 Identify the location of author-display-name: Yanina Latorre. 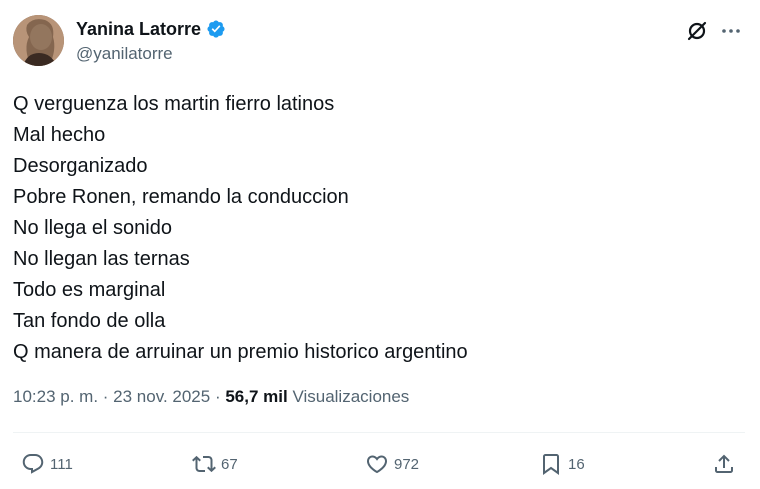
(138, 29).